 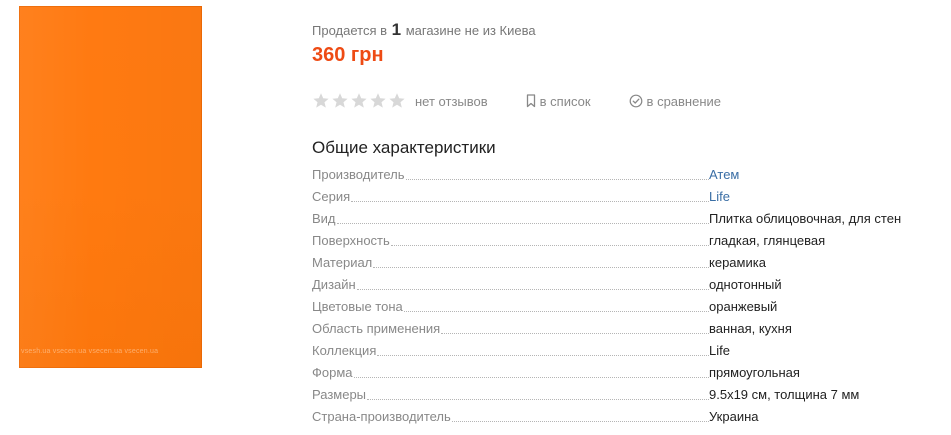 I want to click on spec-row: Страна-производитель Украина, so click(x=622, y=415).